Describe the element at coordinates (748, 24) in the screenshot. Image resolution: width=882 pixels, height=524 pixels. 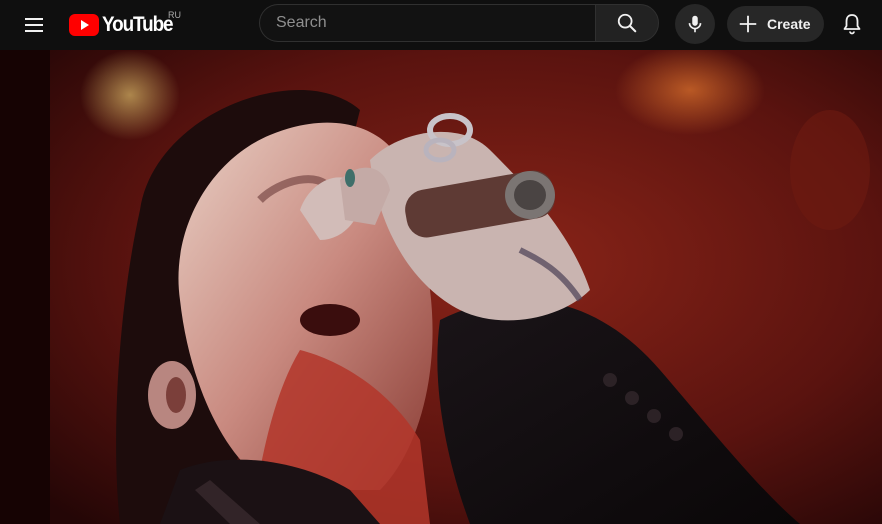
I see `plus-icon` at that location.